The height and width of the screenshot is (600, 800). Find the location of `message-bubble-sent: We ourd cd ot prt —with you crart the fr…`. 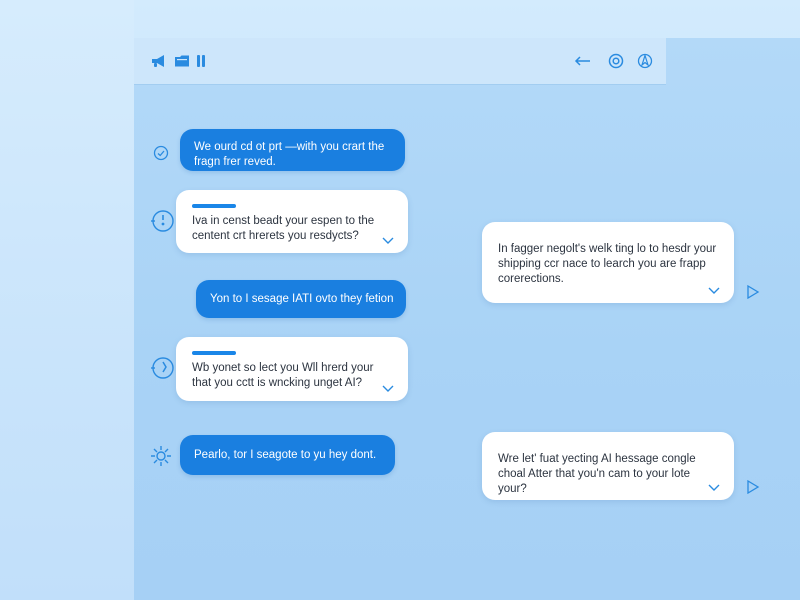

message-bubble-sent: We ourd cd ot prt —with you crart the fr… is located at coordinates (292, 150).